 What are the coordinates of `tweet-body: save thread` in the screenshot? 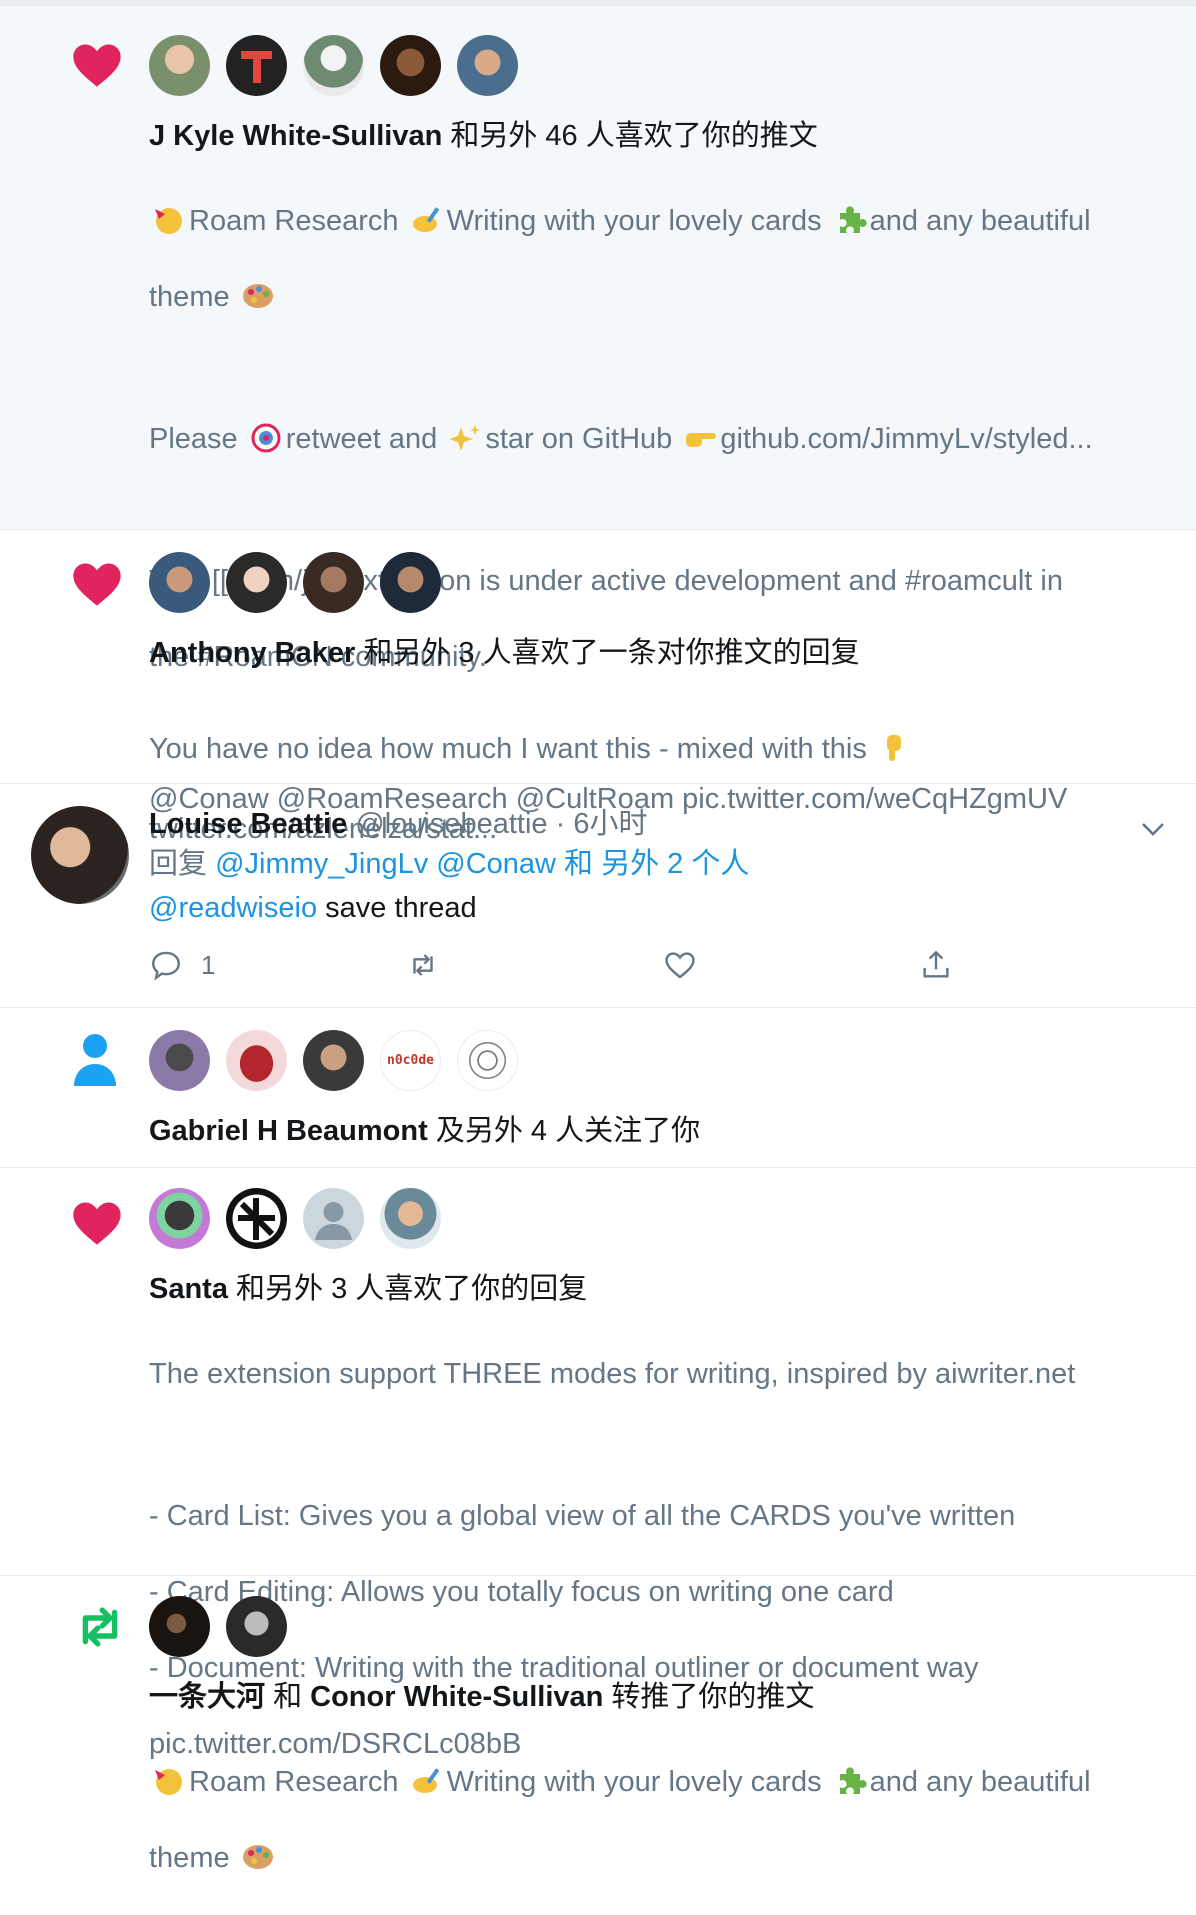 It's located at (397, 908).